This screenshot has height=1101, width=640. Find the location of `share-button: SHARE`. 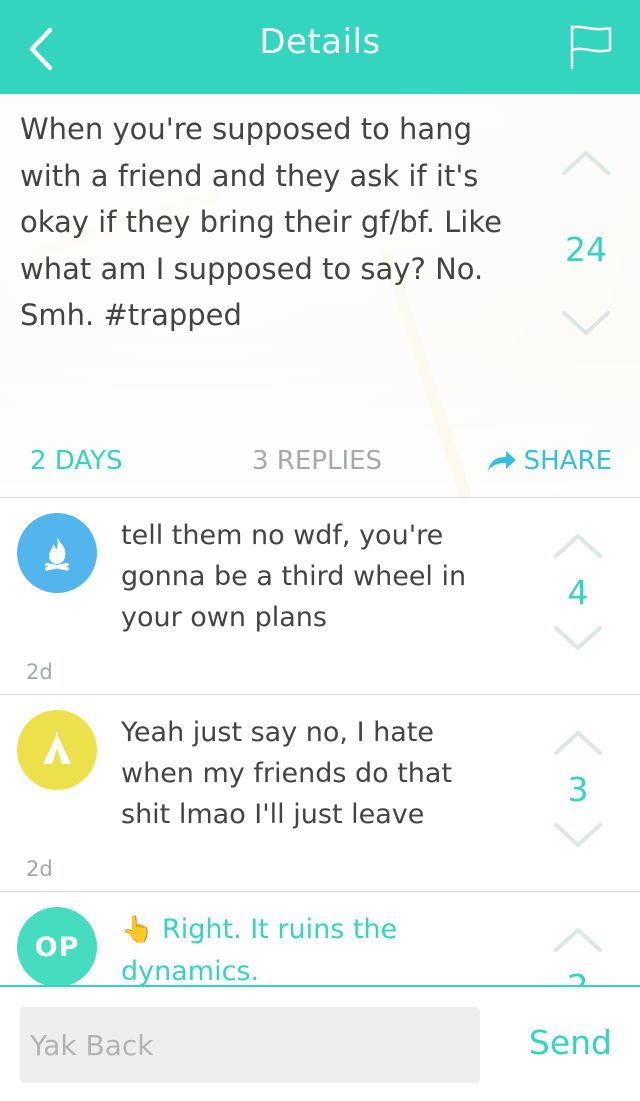

share-button: SHARE is located at coordinates (549, 461).